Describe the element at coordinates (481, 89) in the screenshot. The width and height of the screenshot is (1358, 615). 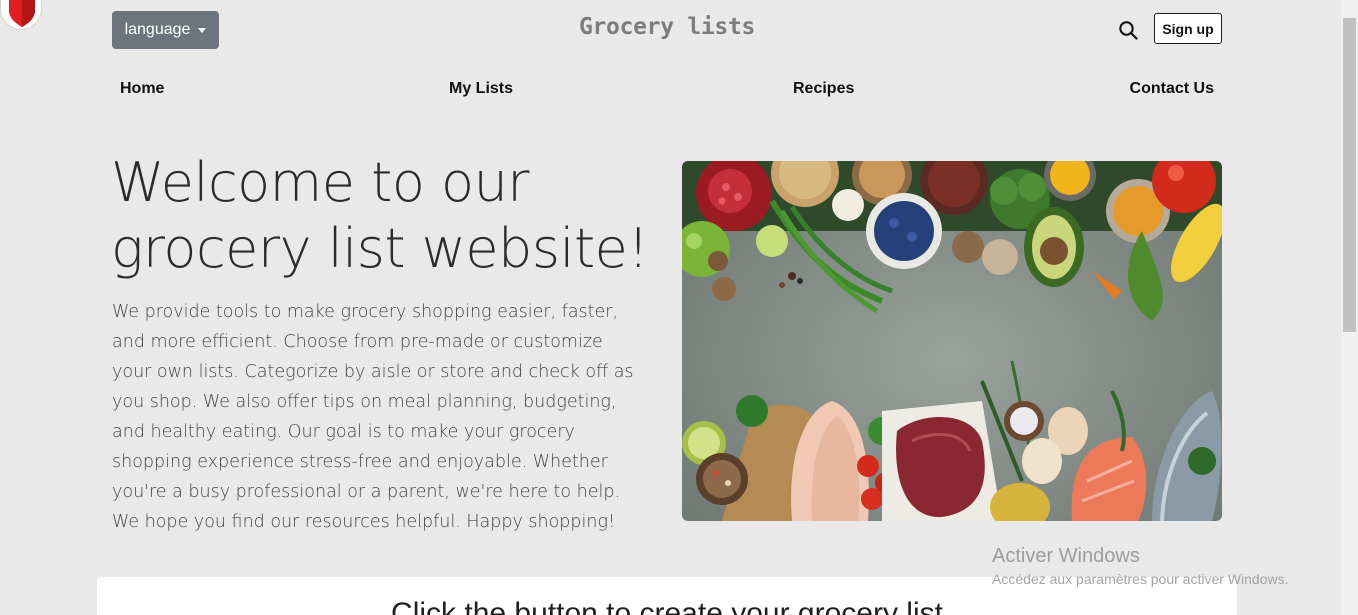
I see `nav-my-lists: My Lists` at that location.